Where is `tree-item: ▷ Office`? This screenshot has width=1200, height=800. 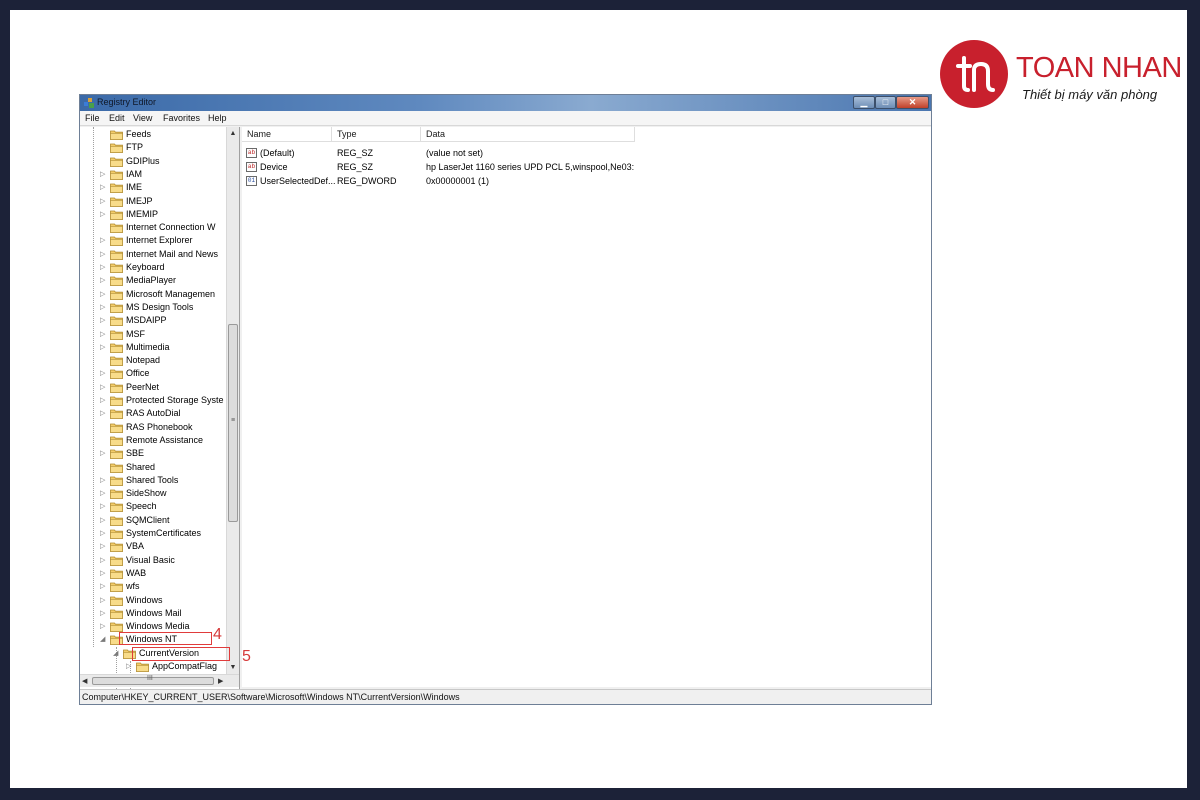
tree-item: ▷ Office is located at coordinates (153, 373).